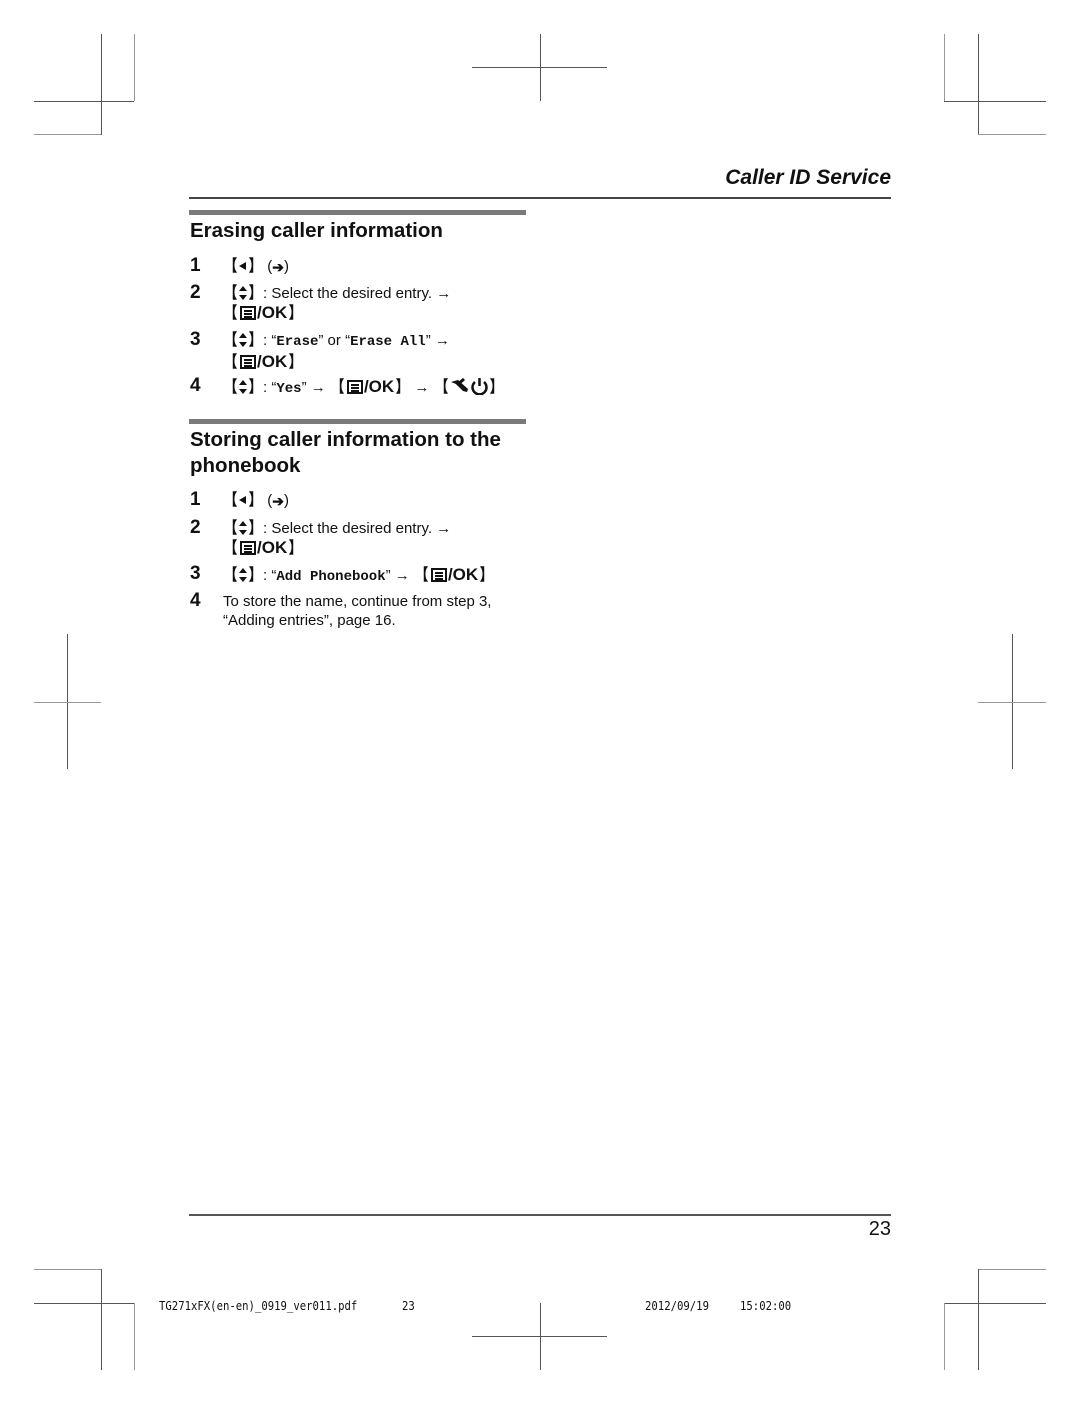 The height and width of the screenshot is (1404, 1080). Describe the element at coordinates (289, 389) in the screenshot. I see `menu-option-yes: Yes` at that location.